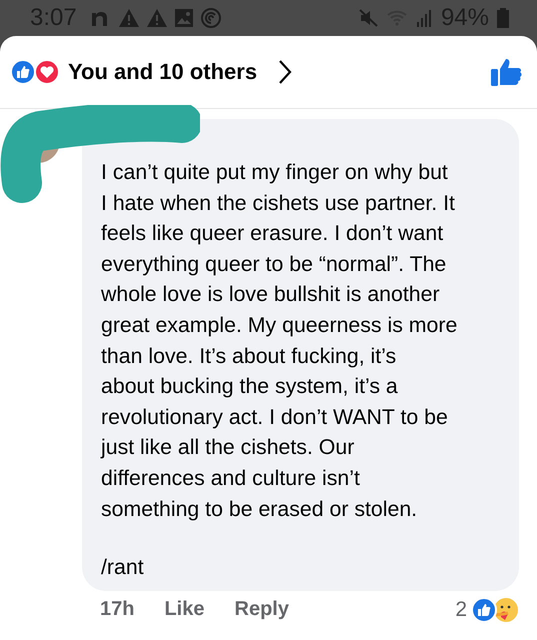 This screenshot has width=537, height=640. What do you see at coordinates (285, 72) in the screenshot?
I see `chevron-right-icon` at bounding box center [285, 72].